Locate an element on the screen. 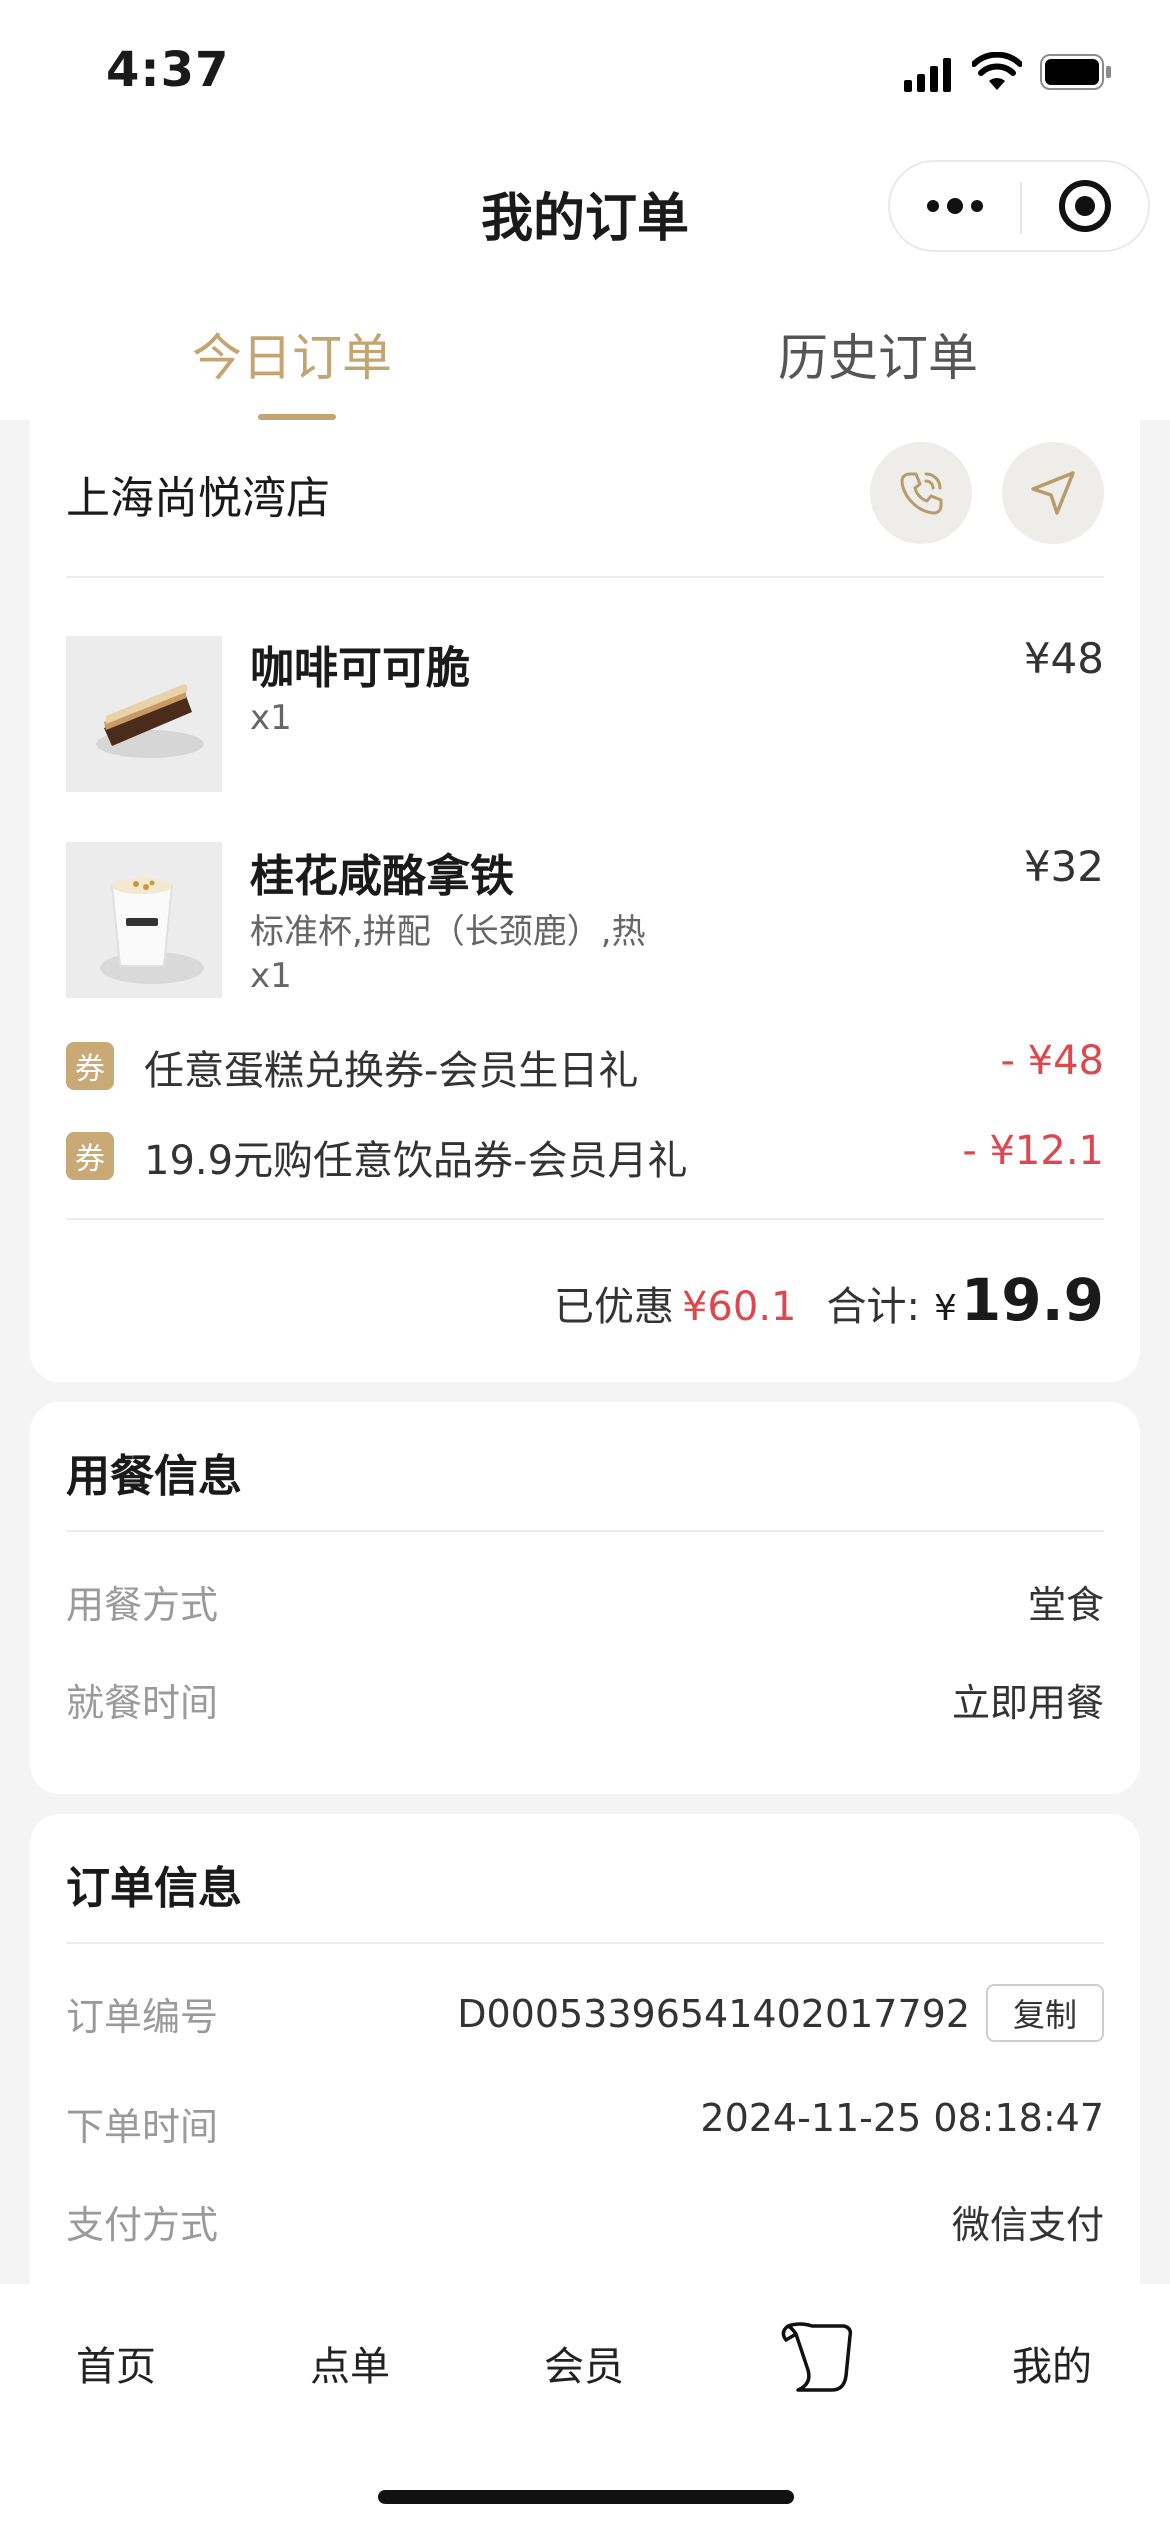 This screenshot has height=2532, width=1170. section-title: 订单信息 is located at coordinates (154, 1888).